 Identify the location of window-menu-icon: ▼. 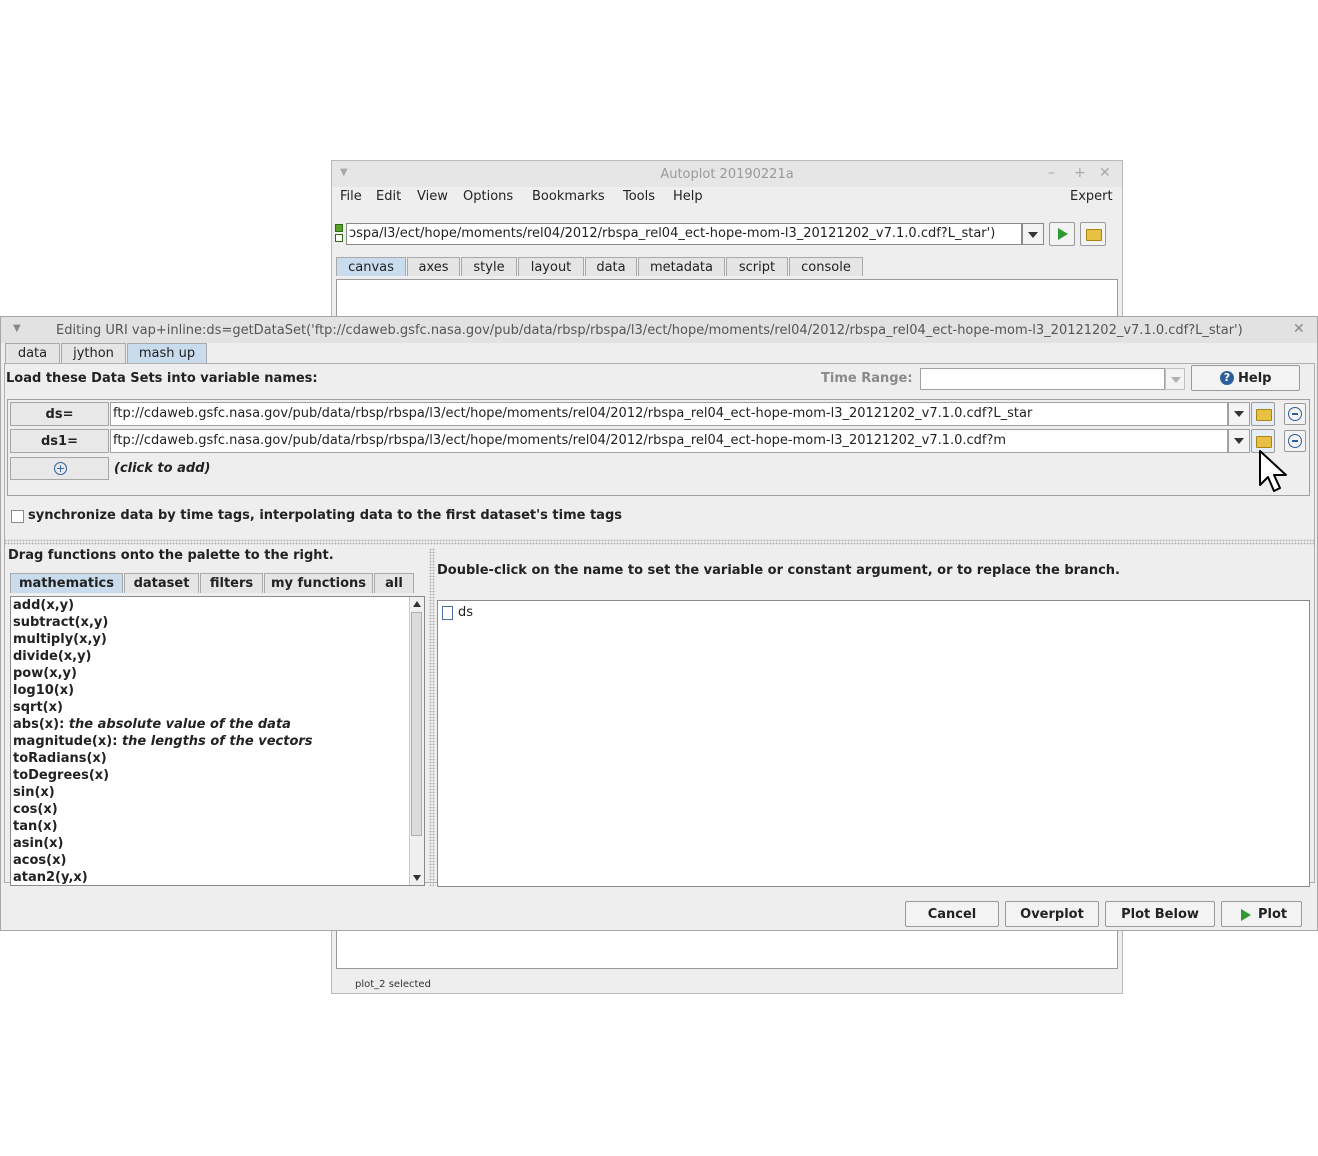
(17, 328).